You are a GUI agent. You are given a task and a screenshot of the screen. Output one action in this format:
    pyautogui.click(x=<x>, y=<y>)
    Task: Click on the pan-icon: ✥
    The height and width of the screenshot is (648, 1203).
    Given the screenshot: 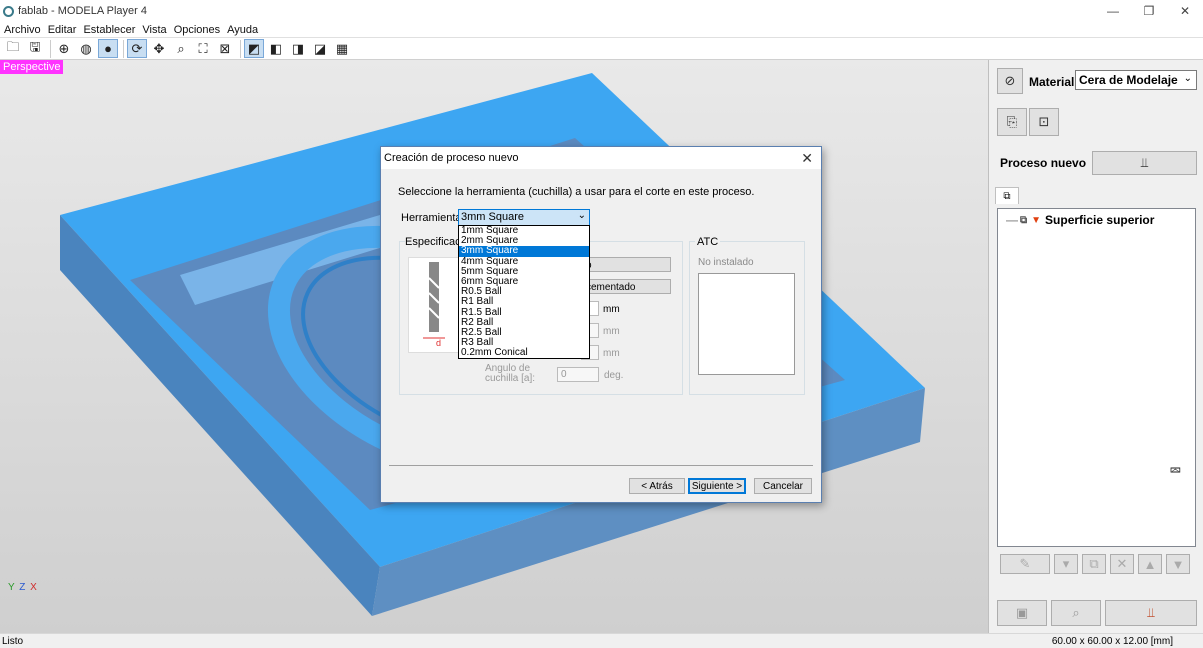 What is the action you would take?
    pyautogui.click(x=159, y=48)
    